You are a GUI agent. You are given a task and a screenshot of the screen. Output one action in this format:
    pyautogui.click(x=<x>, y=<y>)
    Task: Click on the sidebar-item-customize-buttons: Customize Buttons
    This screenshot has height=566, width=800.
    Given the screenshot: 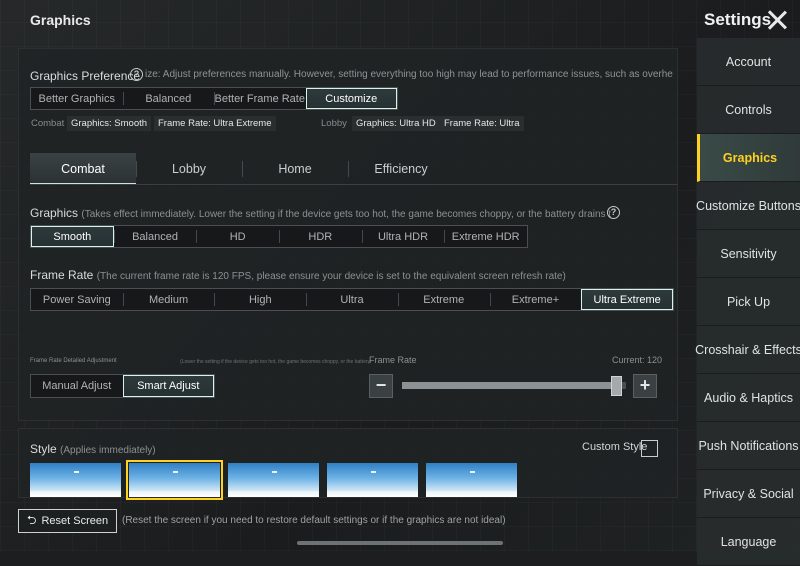 What is the action you would take?
    pyautogui.click(x=748, y=206)
    